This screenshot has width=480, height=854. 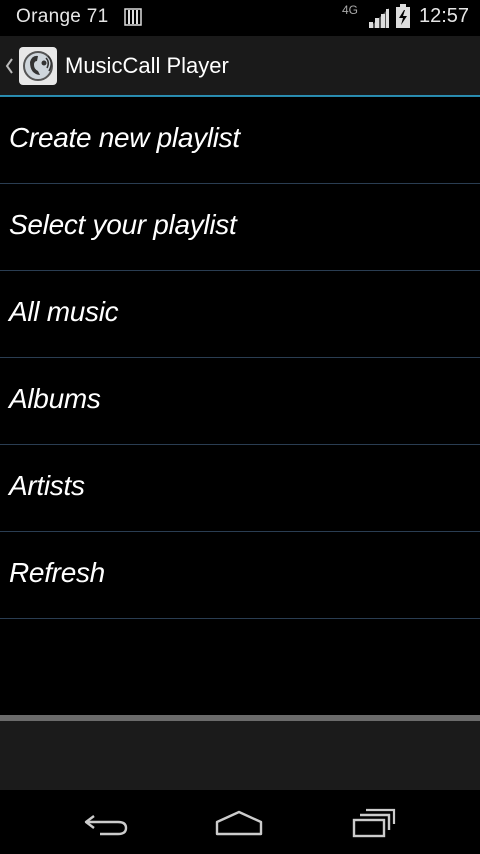 What do you see at coordinates (57, 572) in the screenshot?
I see `menu-item-label: Refresh` at bounding box center [57, 572].